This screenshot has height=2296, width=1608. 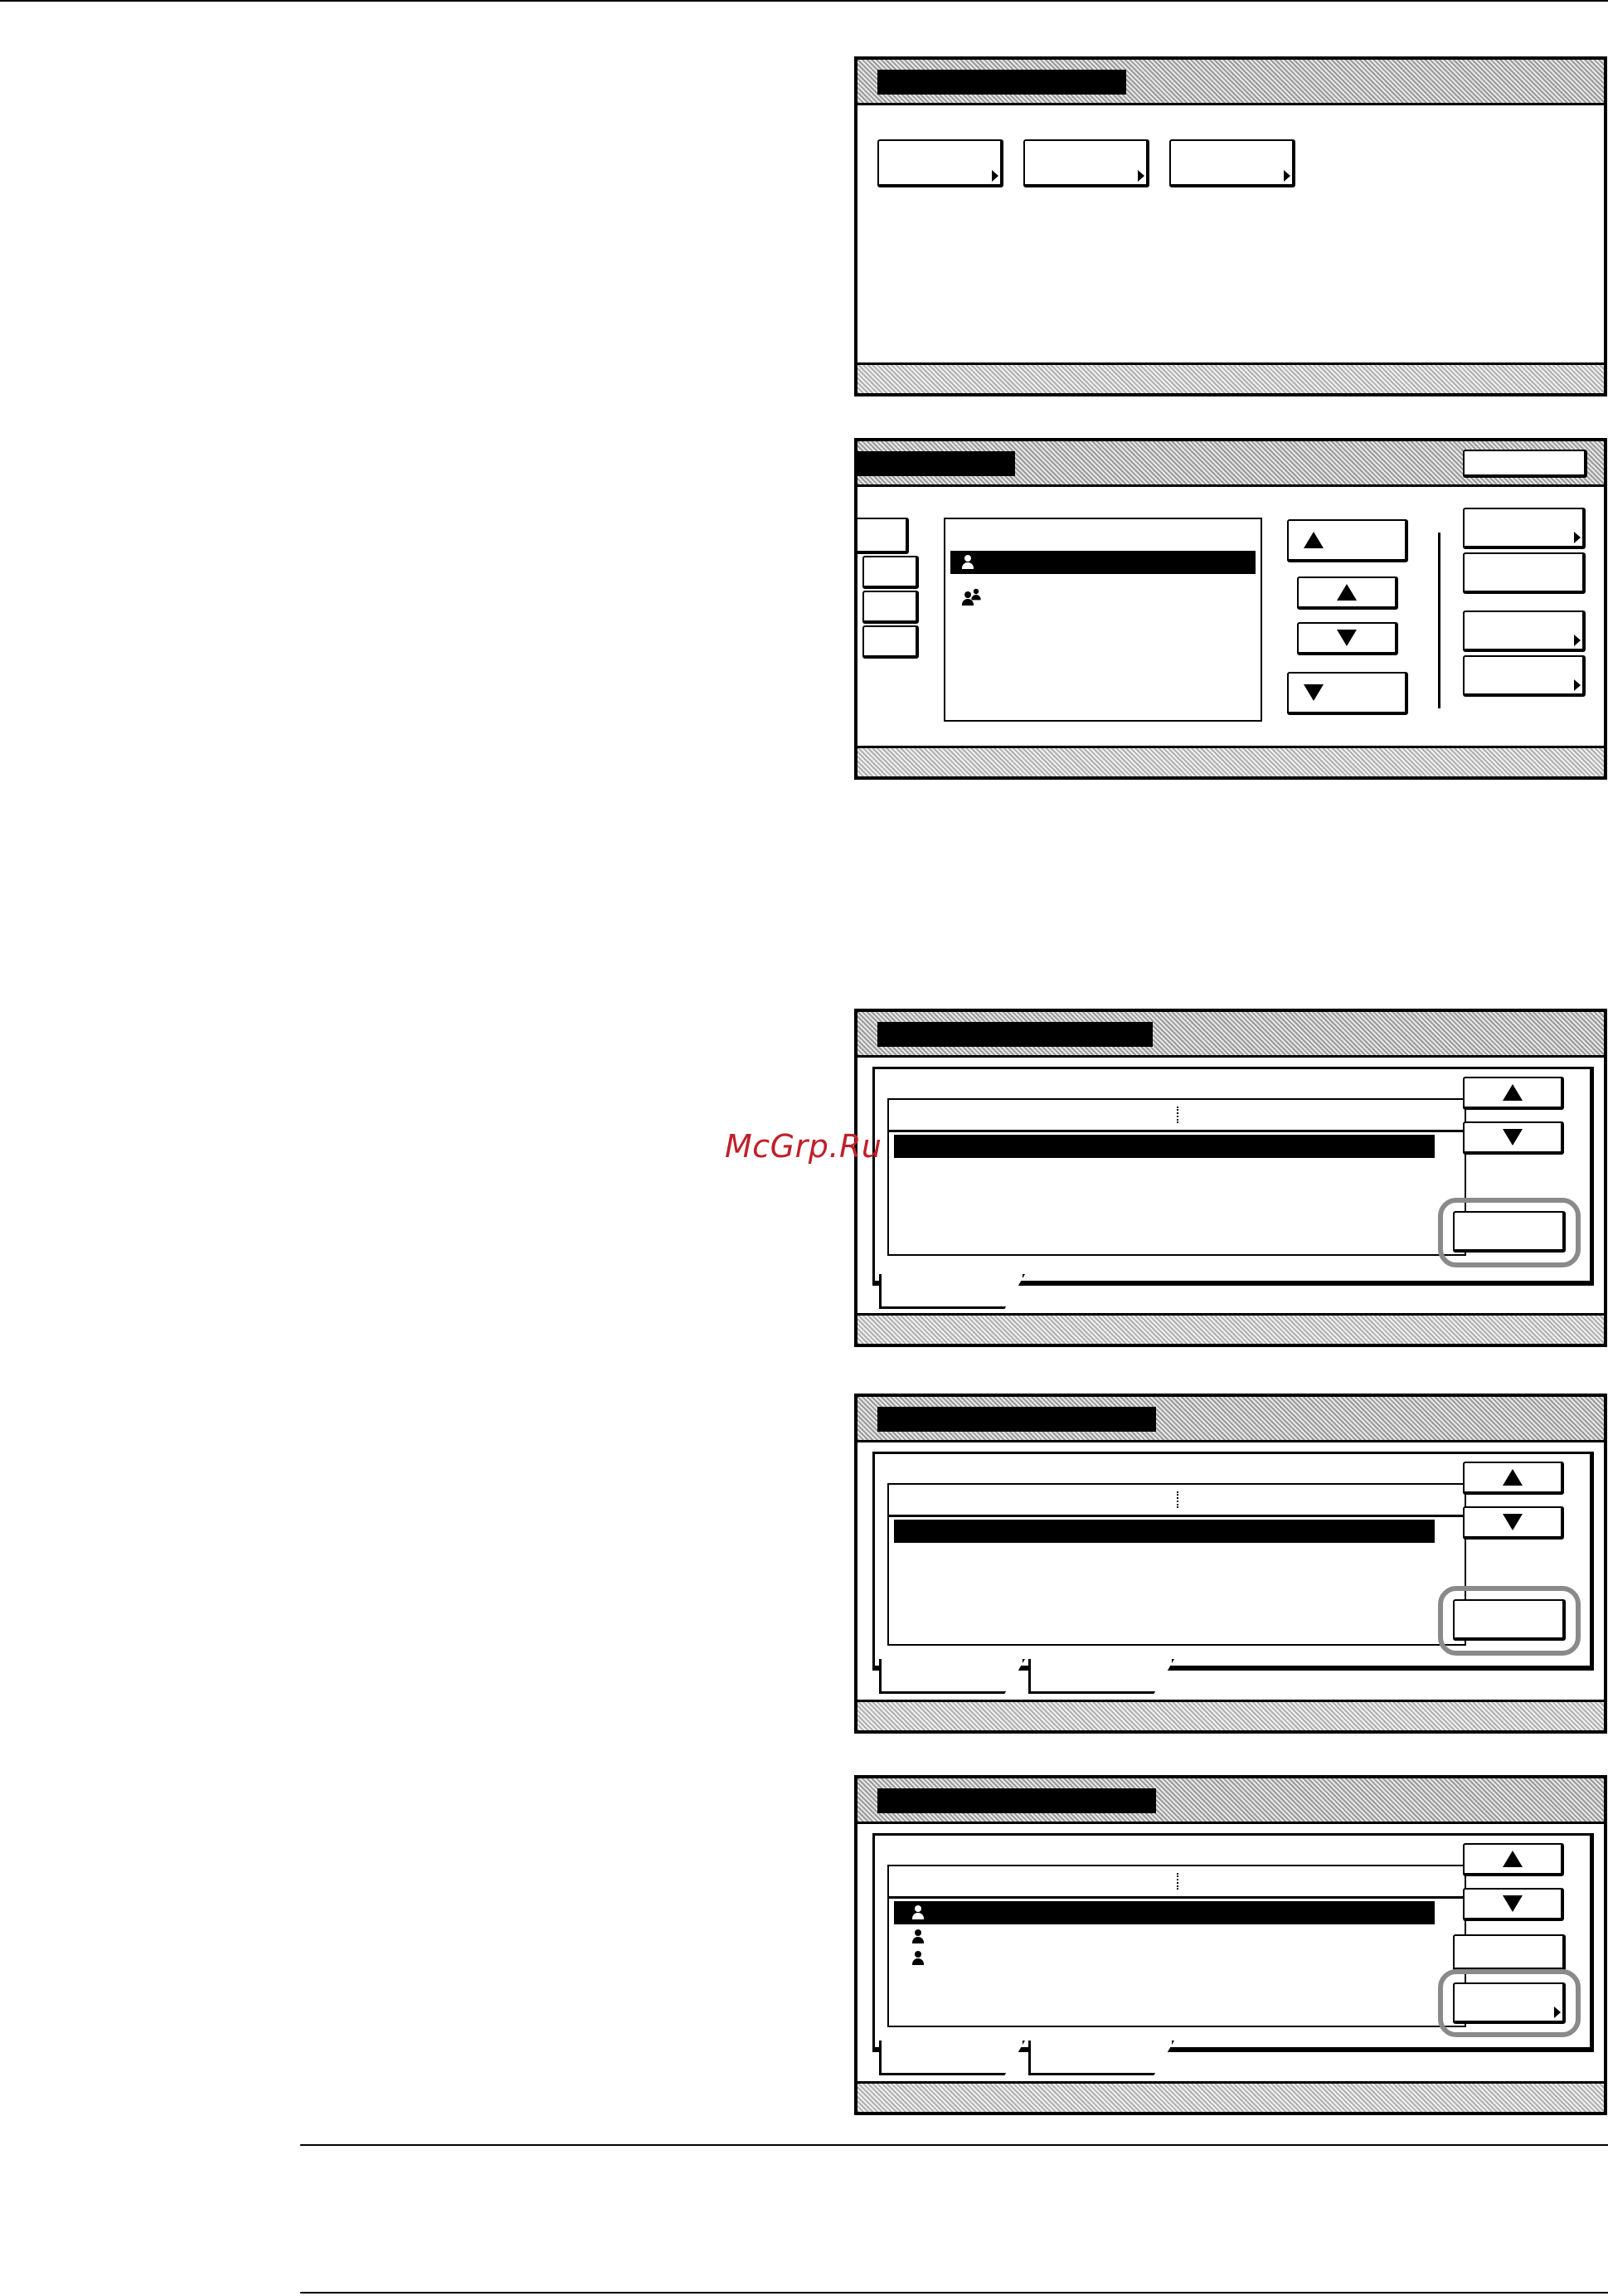 I want to click on menu-panel, so click(x=1230, y=226).